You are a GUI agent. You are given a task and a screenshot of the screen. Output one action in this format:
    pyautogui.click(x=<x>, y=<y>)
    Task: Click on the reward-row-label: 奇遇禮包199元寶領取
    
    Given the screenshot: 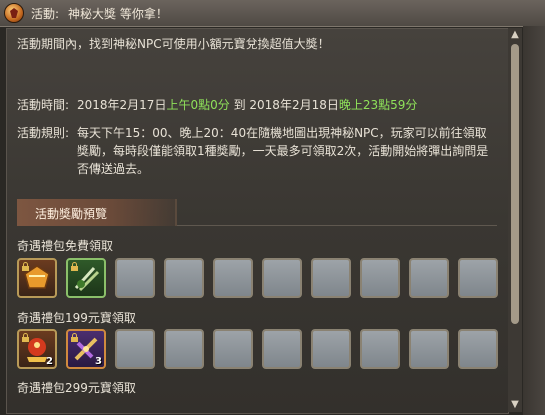 What is the action you would take?
    pyautogui.click(x=76, y=318)
    